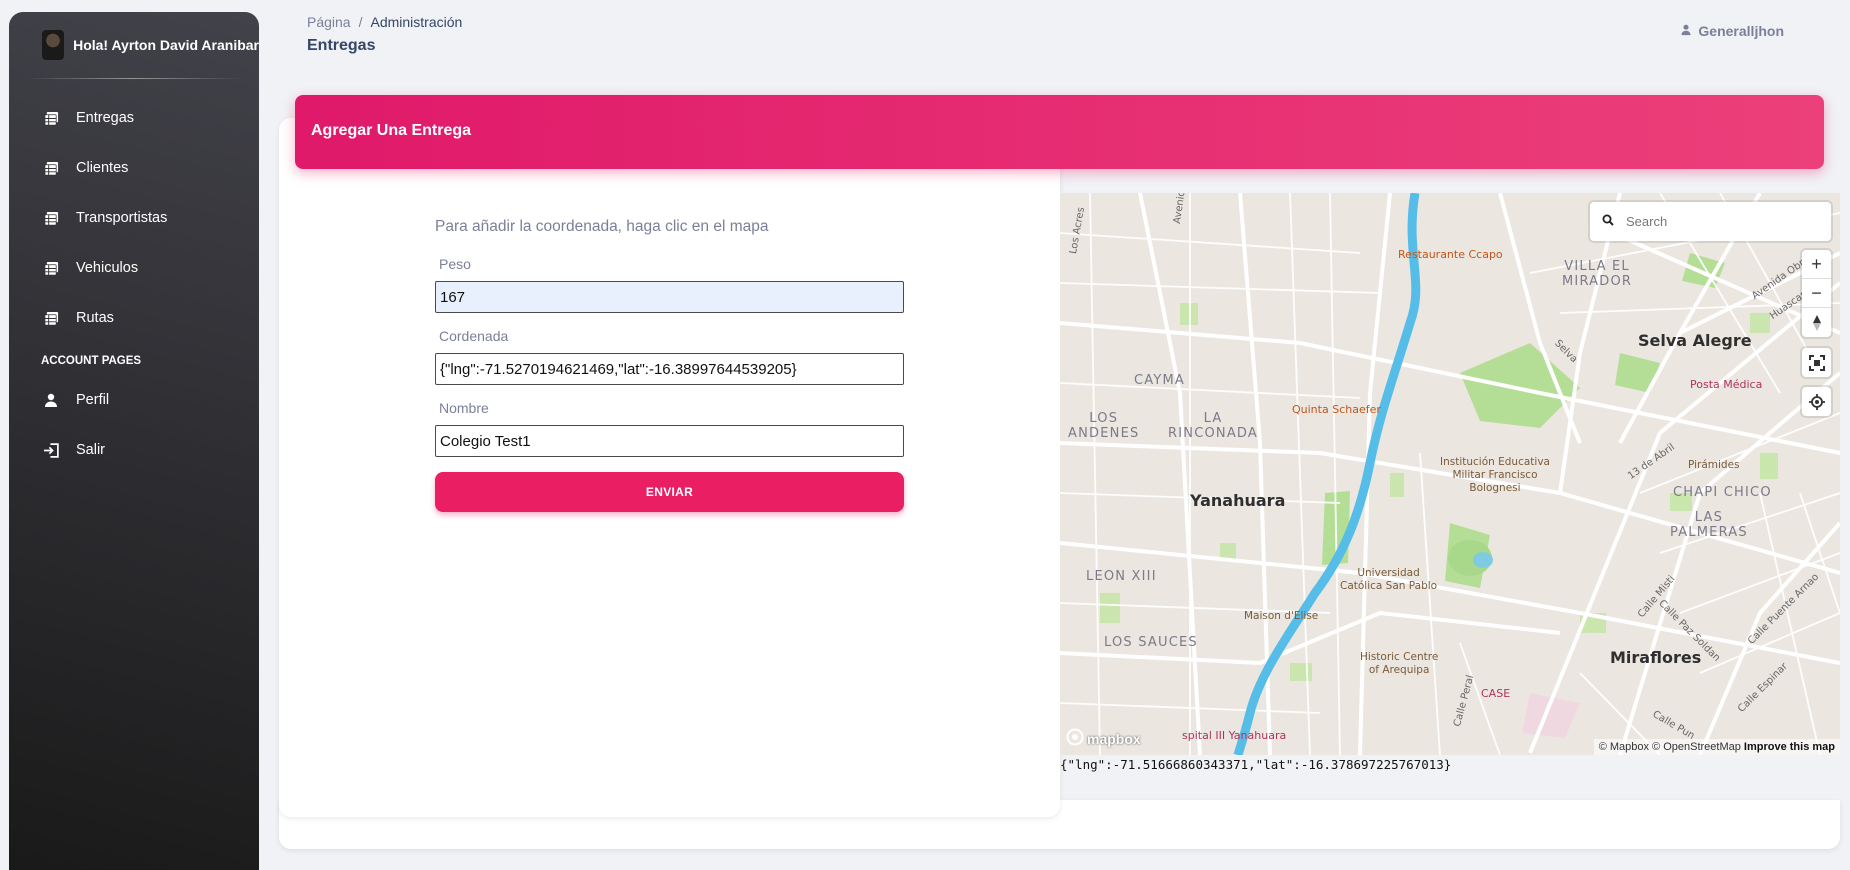 The height and width of the screenshot is (870, 1850). What do you see at coordinates (464, 408) in the screenshot?
I see `nombre-label: Nombre` at bounding box center [464, 408].